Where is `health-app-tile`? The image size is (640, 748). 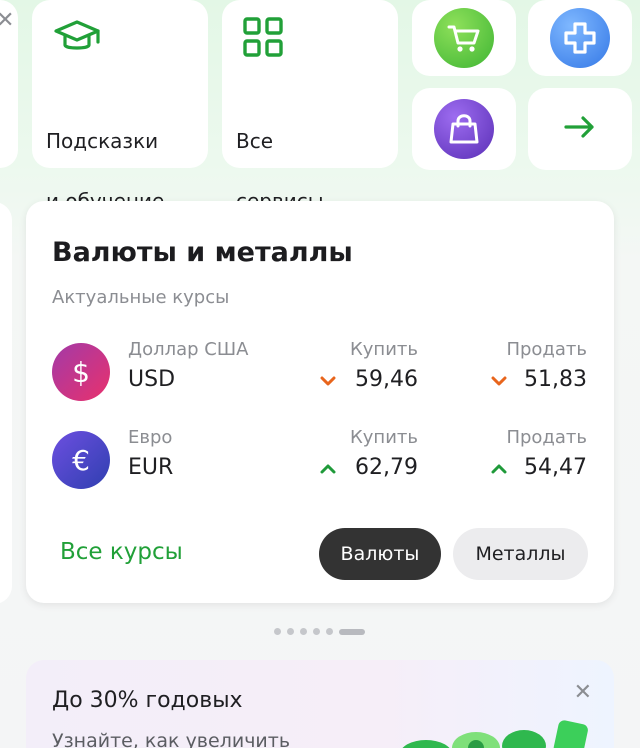
health-app-tile is located at coordinates (580, 38).